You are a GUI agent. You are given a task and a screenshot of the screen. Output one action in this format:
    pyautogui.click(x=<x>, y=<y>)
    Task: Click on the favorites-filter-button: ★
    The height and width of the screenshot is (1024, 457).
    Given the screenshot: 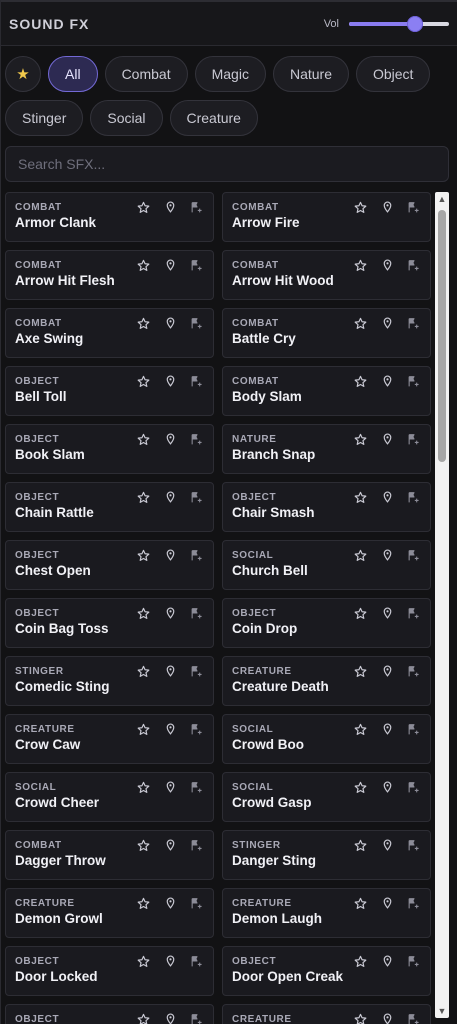 What is the action you would take?
    pyautogui.click(x=23, y=74)
    